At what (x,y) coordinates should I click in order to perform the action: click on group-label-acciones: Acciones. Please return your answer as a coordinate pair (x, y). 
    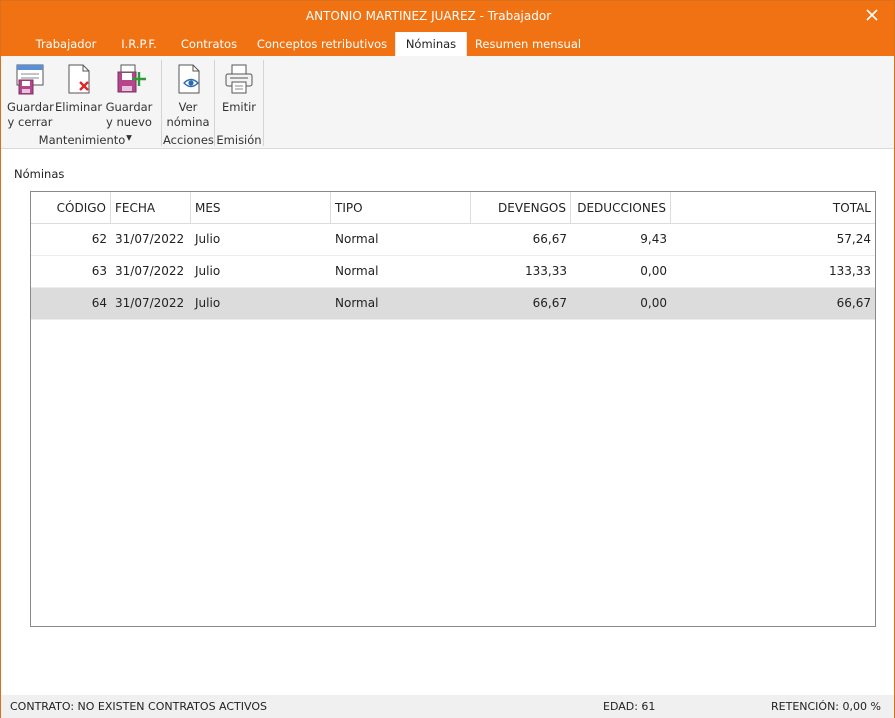
    Looking at the image, I should click on (188, 140).